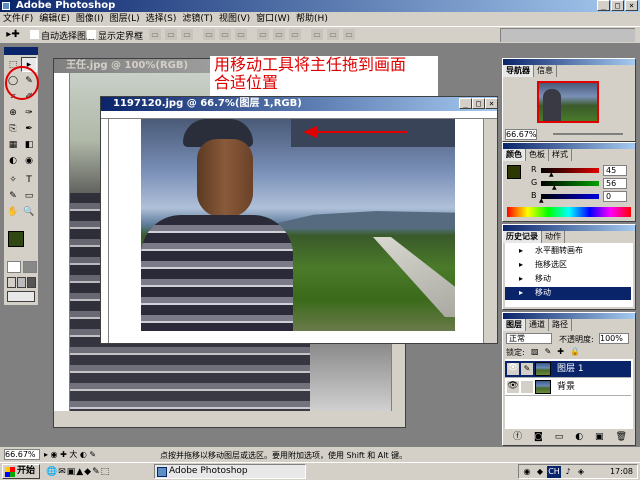  I want to click on layer-row: 👁 ✎ 图层 1, so click(568, 369).